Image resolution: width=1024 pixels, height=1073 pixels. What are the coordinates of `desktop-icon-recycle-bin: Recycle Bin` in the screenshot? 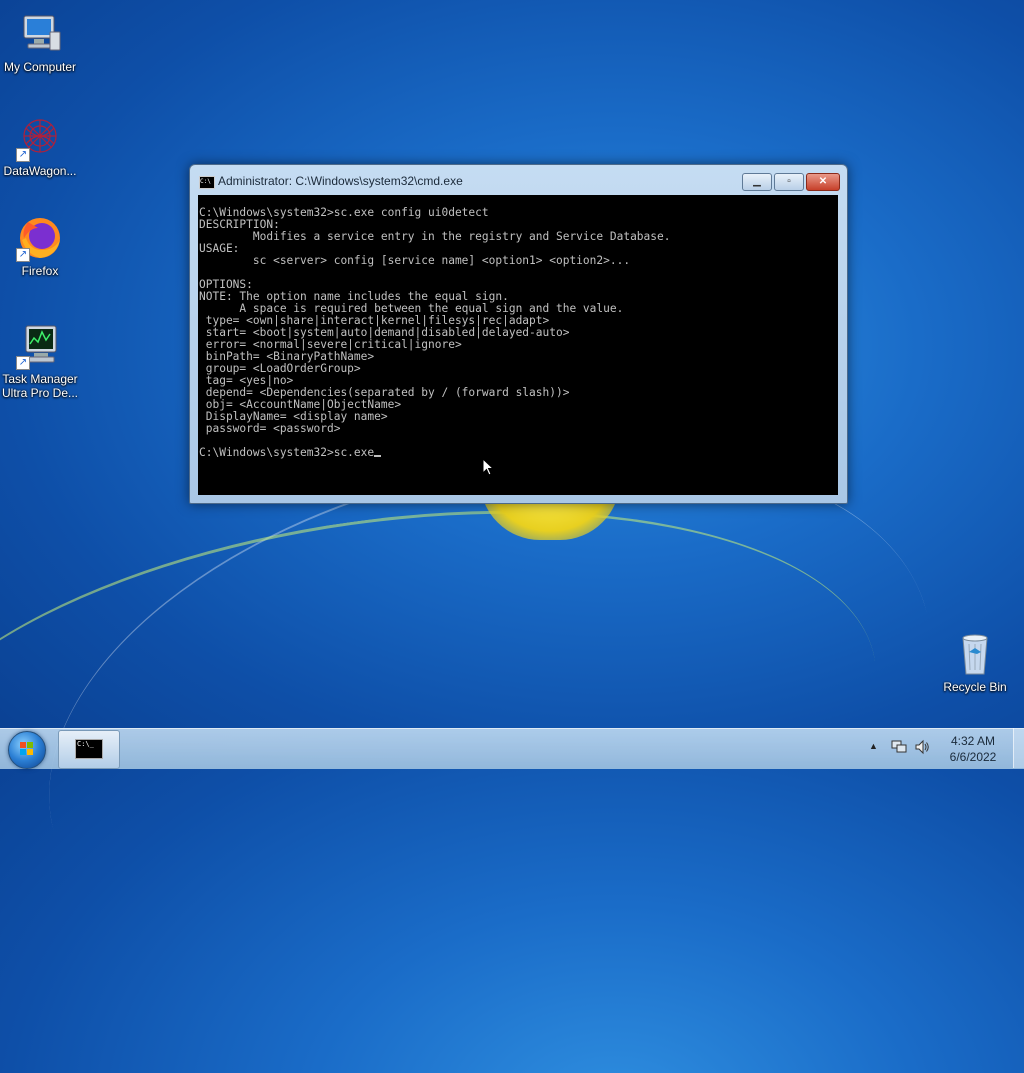 It's located at (975, 662).